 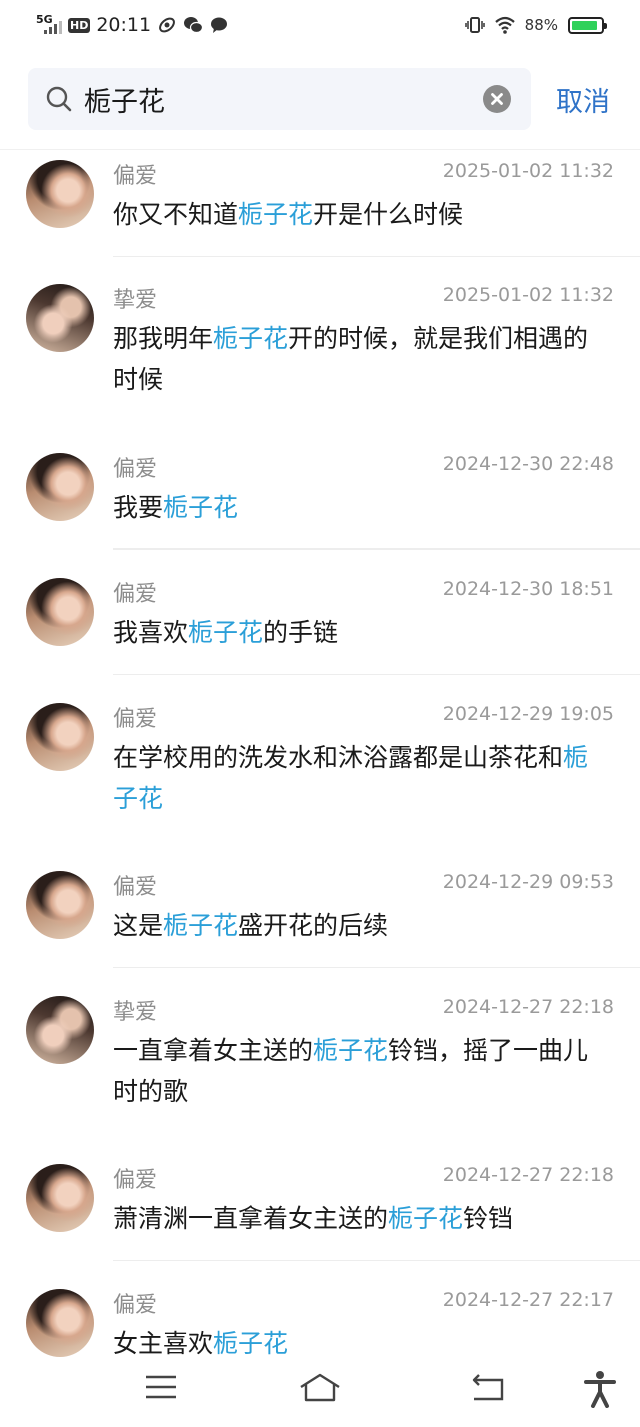 I want to click on message-text-segment: 的手链, so click(x=301, y=632).